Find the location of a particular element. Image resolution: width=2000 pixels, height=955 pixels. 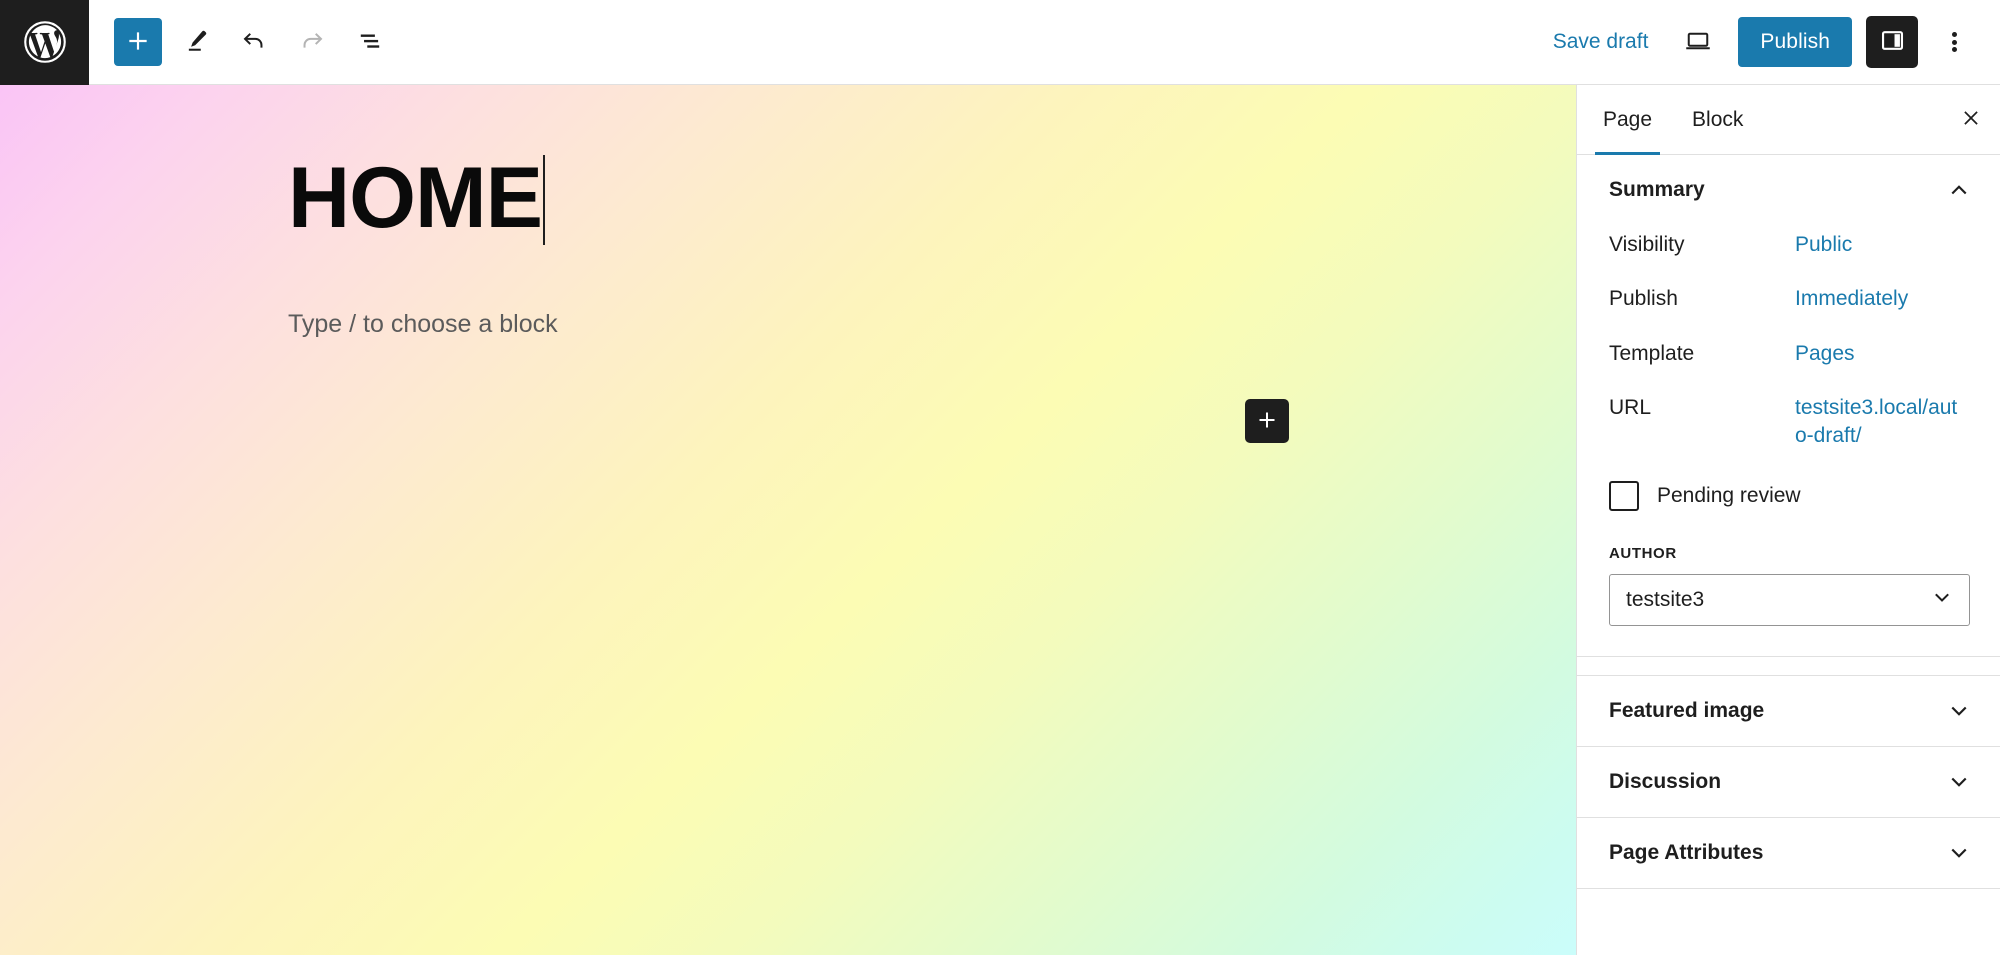

laptop-preview-icon is located at coordinates (1698, 42).